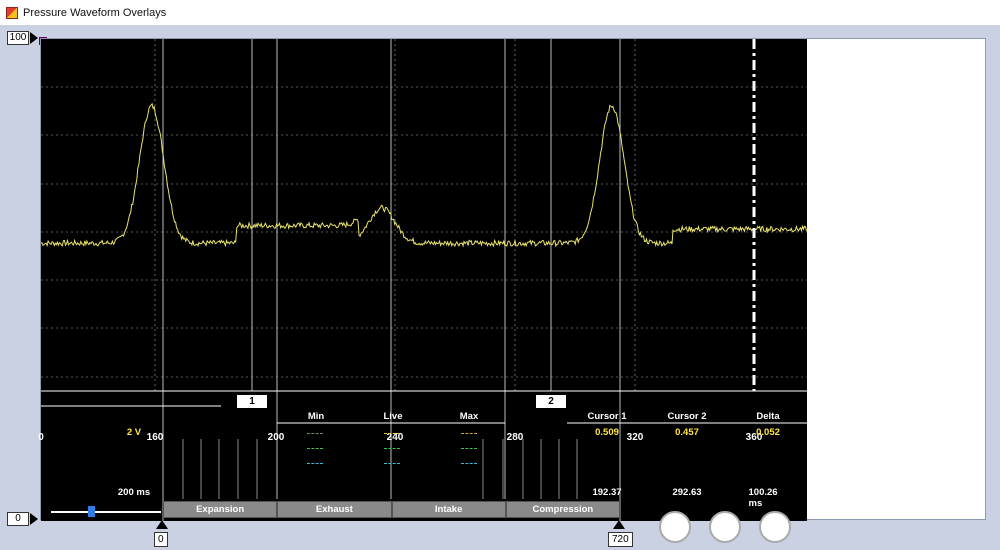 The image size is (1000, 550). Describe the element at coordinates (469, 463) in the screenshot. I see `max-legend-line-cyan` at that location.